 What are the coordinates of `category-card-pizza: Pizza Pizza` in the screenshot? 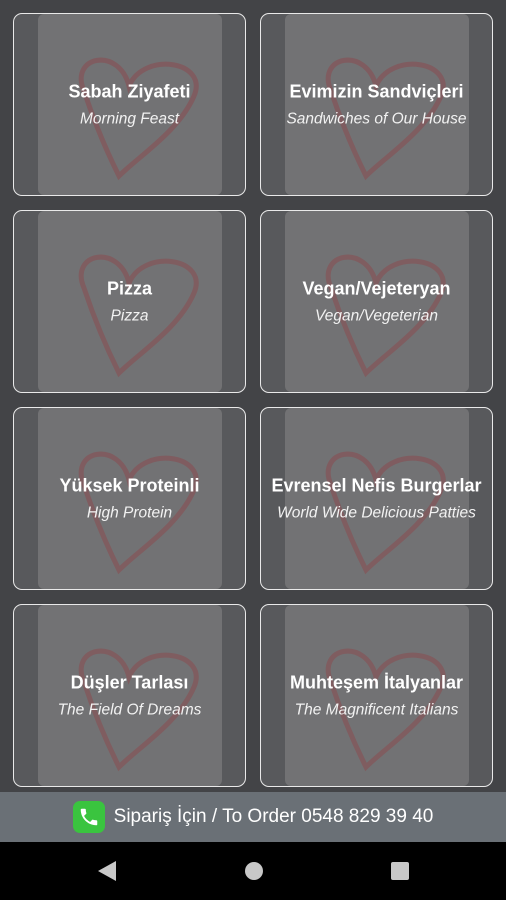 It's located at (129, 301).